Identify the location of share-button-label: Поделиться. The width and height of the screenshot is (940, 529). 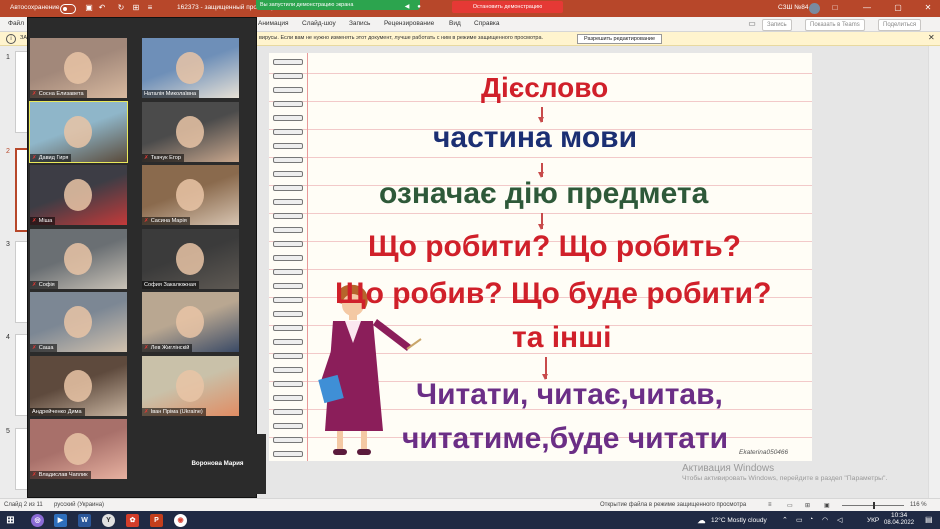
(900, 25).